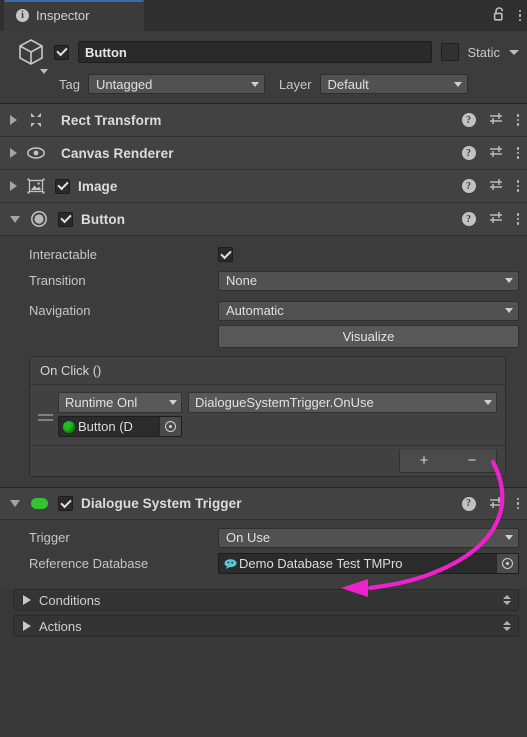 This screenshot has width=527, height=737. What do you see at coordinates (49, 537) in the screenshot?
I see `trigger-label: Trigger` at bounding box center [49, 537].